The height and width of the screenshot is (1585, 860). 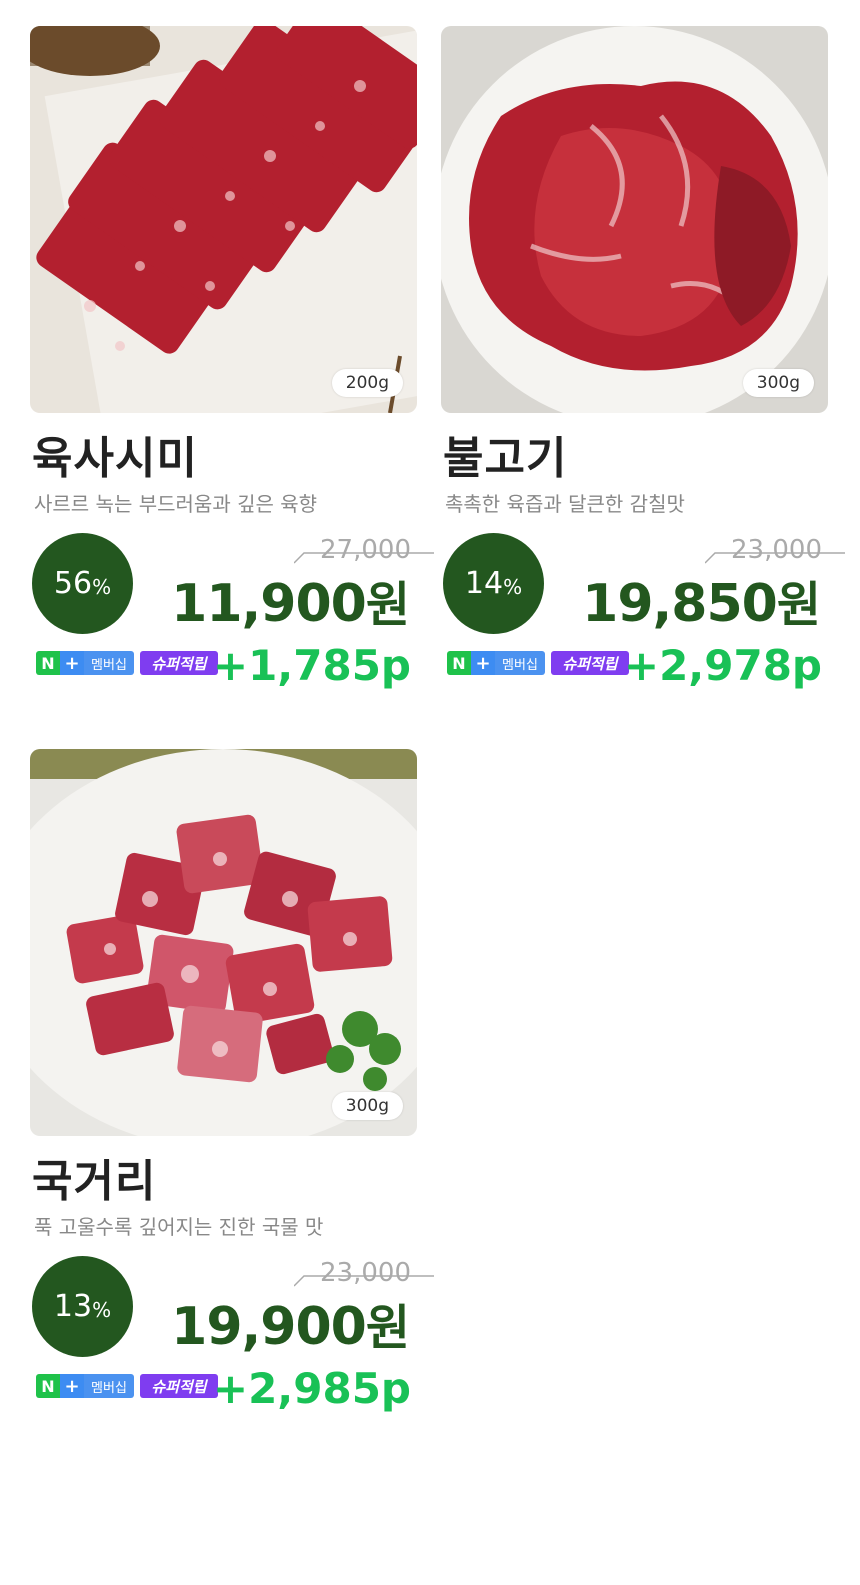 I want to click on reward-points: +1,785p, so click(x=311, y=665).